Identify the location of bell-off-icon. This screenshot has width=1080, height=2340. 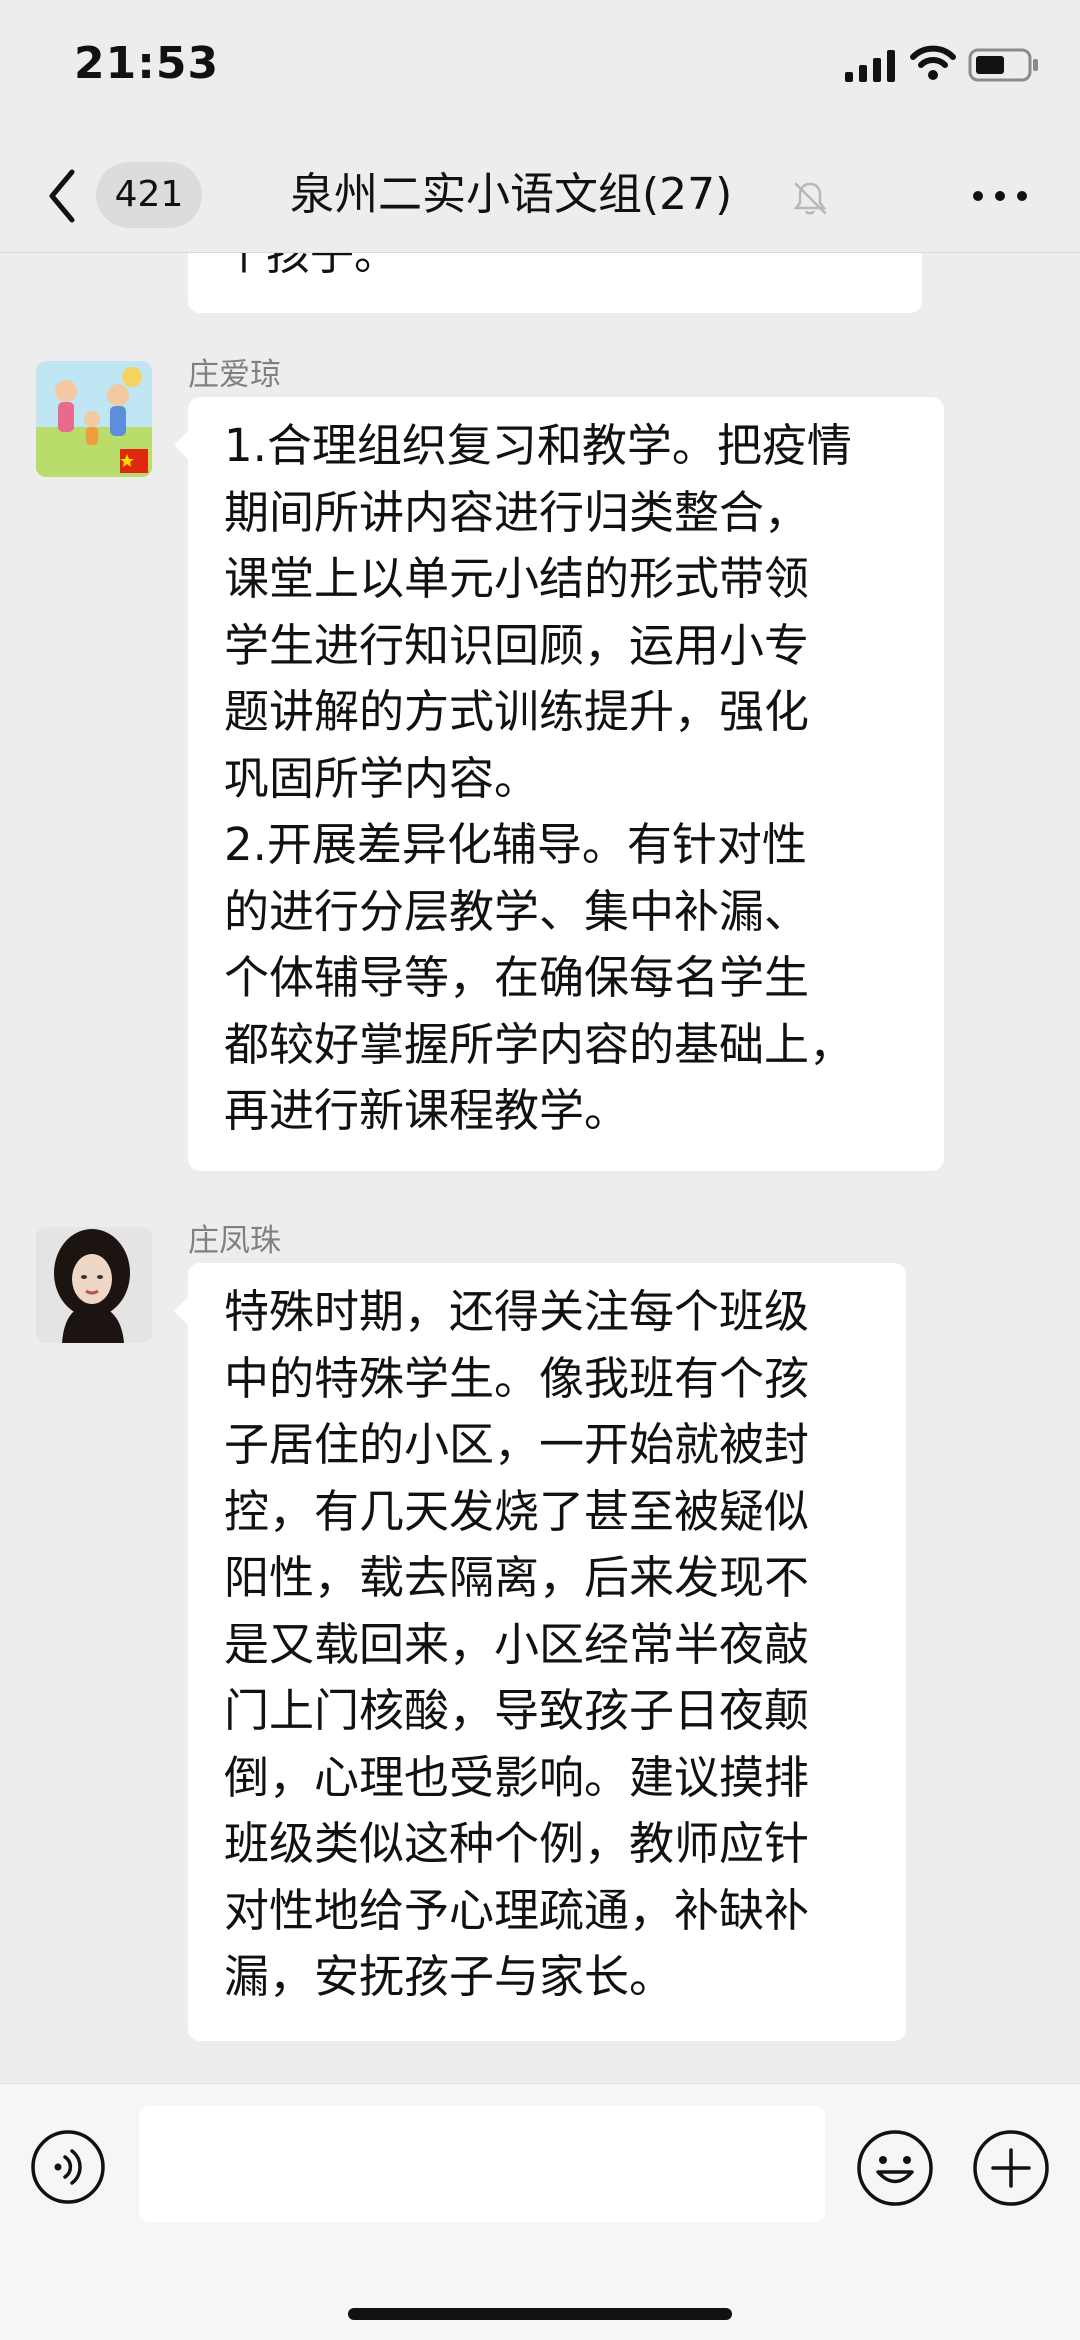
(810, 198).